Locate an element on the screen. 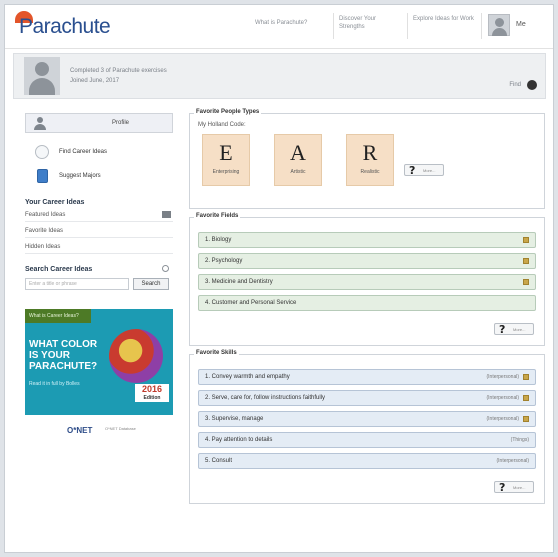 The width and height of the screenshot is (558, 557). joined-date: Joined June, 2017 is located at coordinates (95, 81).